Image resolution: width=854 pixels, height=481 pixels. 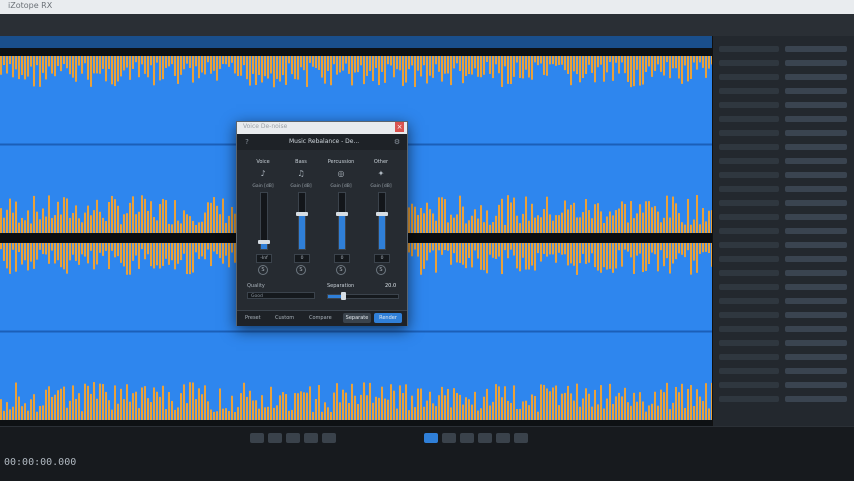 What do you see at coordinates (311, 438) in the screenshot?
I see `pause-button` at bounding box center [311, 438].